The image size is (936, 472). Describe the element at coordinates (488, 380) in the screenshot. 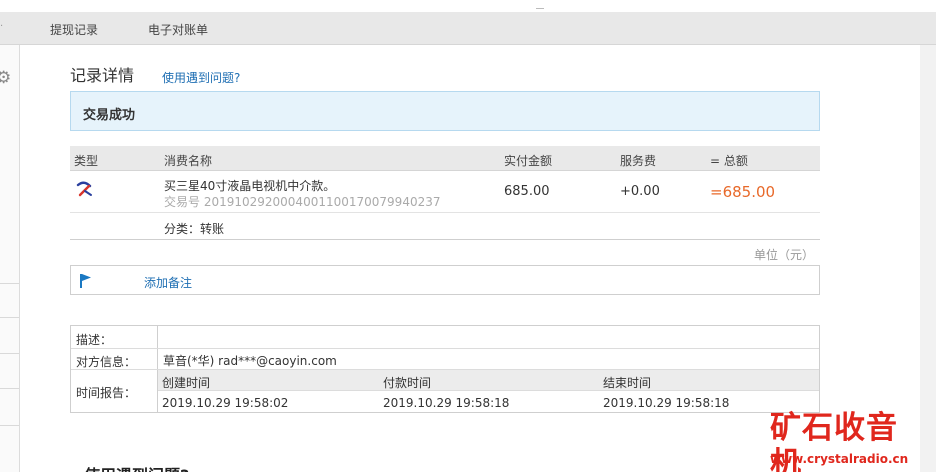

I see `time-header-row` at that location.